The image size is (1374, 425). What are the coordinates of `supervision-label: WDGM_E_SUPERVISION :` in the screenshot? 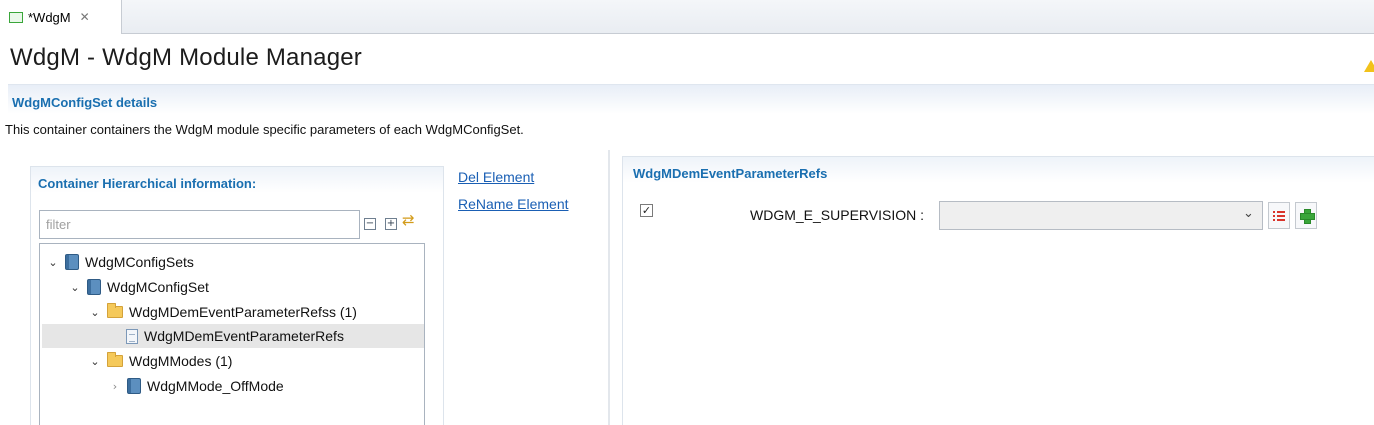 It's located at (837, 215).